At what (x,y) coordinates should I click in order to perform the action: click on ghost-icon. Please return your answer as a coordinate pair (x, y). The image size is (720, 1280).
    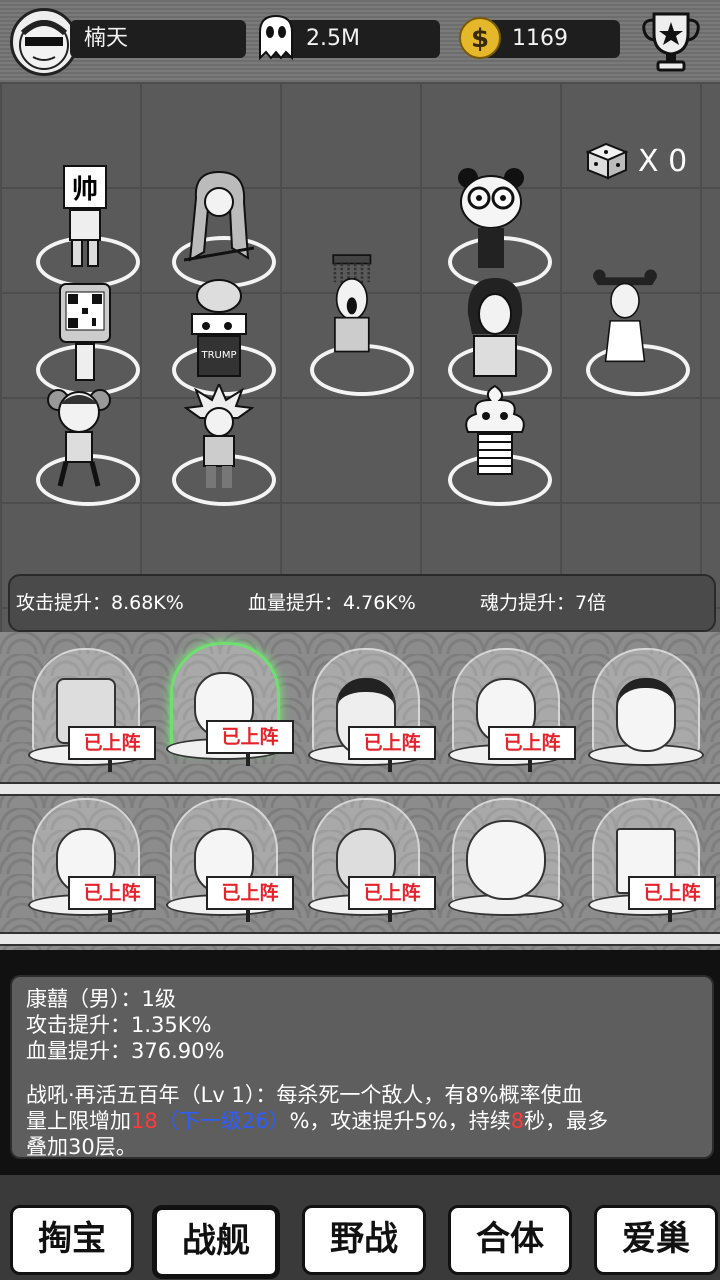
    Looking at the image, I should click on (276, 37).